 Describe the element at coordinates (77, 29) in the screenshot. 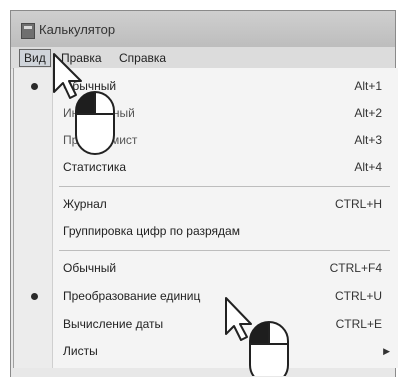

I see `window-title: Калькулятор` at that location.